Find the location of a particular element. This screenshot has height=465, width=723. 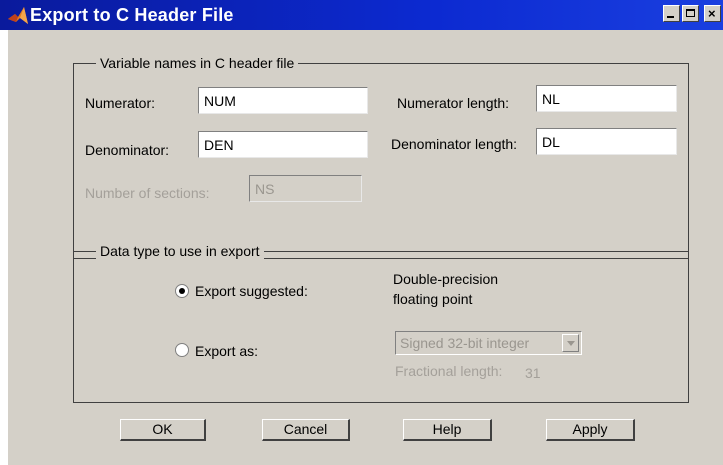

export-as-radio is located at coordinates (182, 350).